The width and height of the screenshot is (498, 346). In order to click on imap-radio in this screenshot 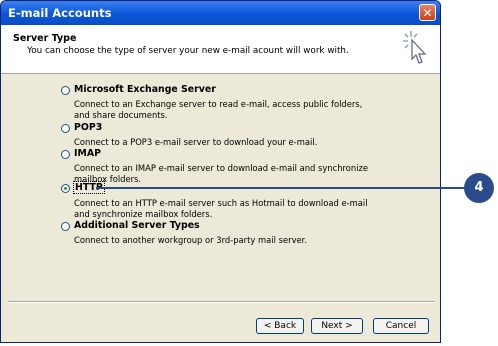, I will do `click(65, 154)`.